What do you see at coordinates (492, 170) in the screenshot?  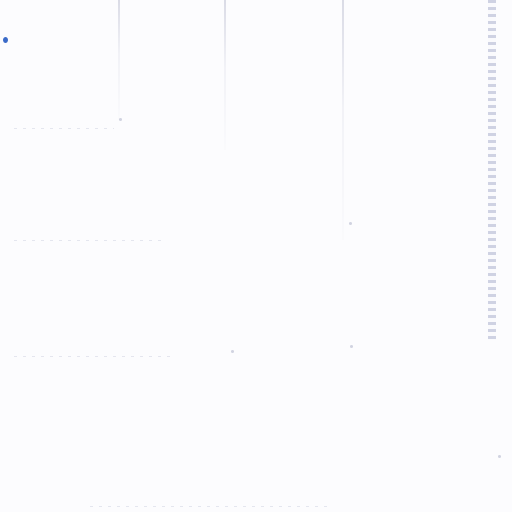 I see `scrollbar-track` at bounding box center [492, 170].